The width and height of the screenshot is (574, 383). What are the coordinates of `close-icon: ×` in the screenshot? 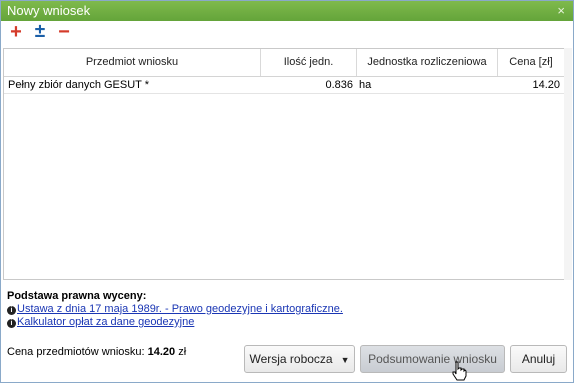 It's located at (561, 11).